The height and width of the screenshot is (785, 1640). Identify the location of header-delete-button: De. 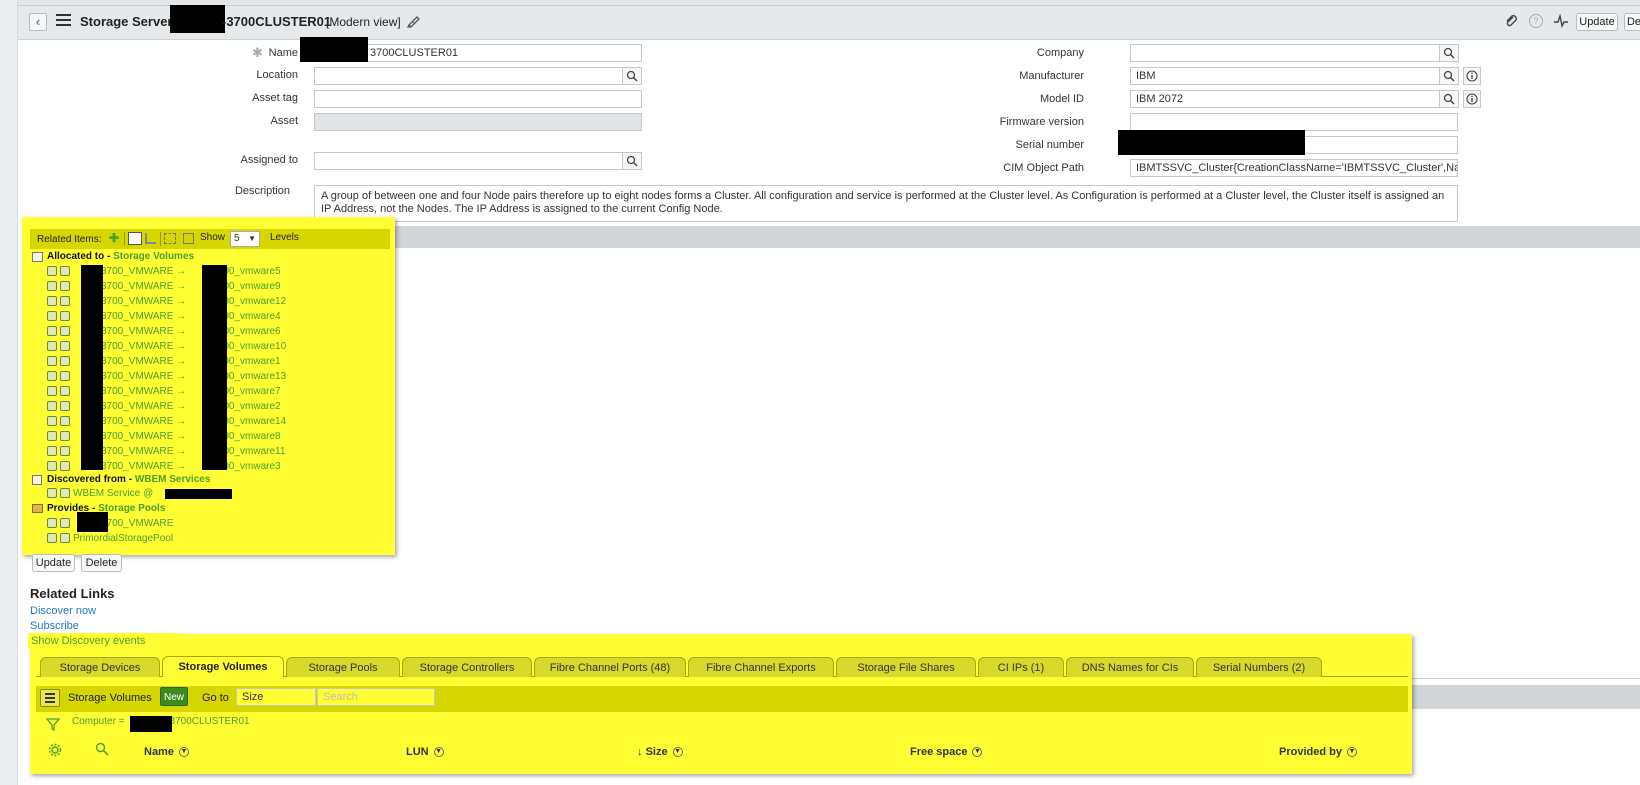
(1632, 22).